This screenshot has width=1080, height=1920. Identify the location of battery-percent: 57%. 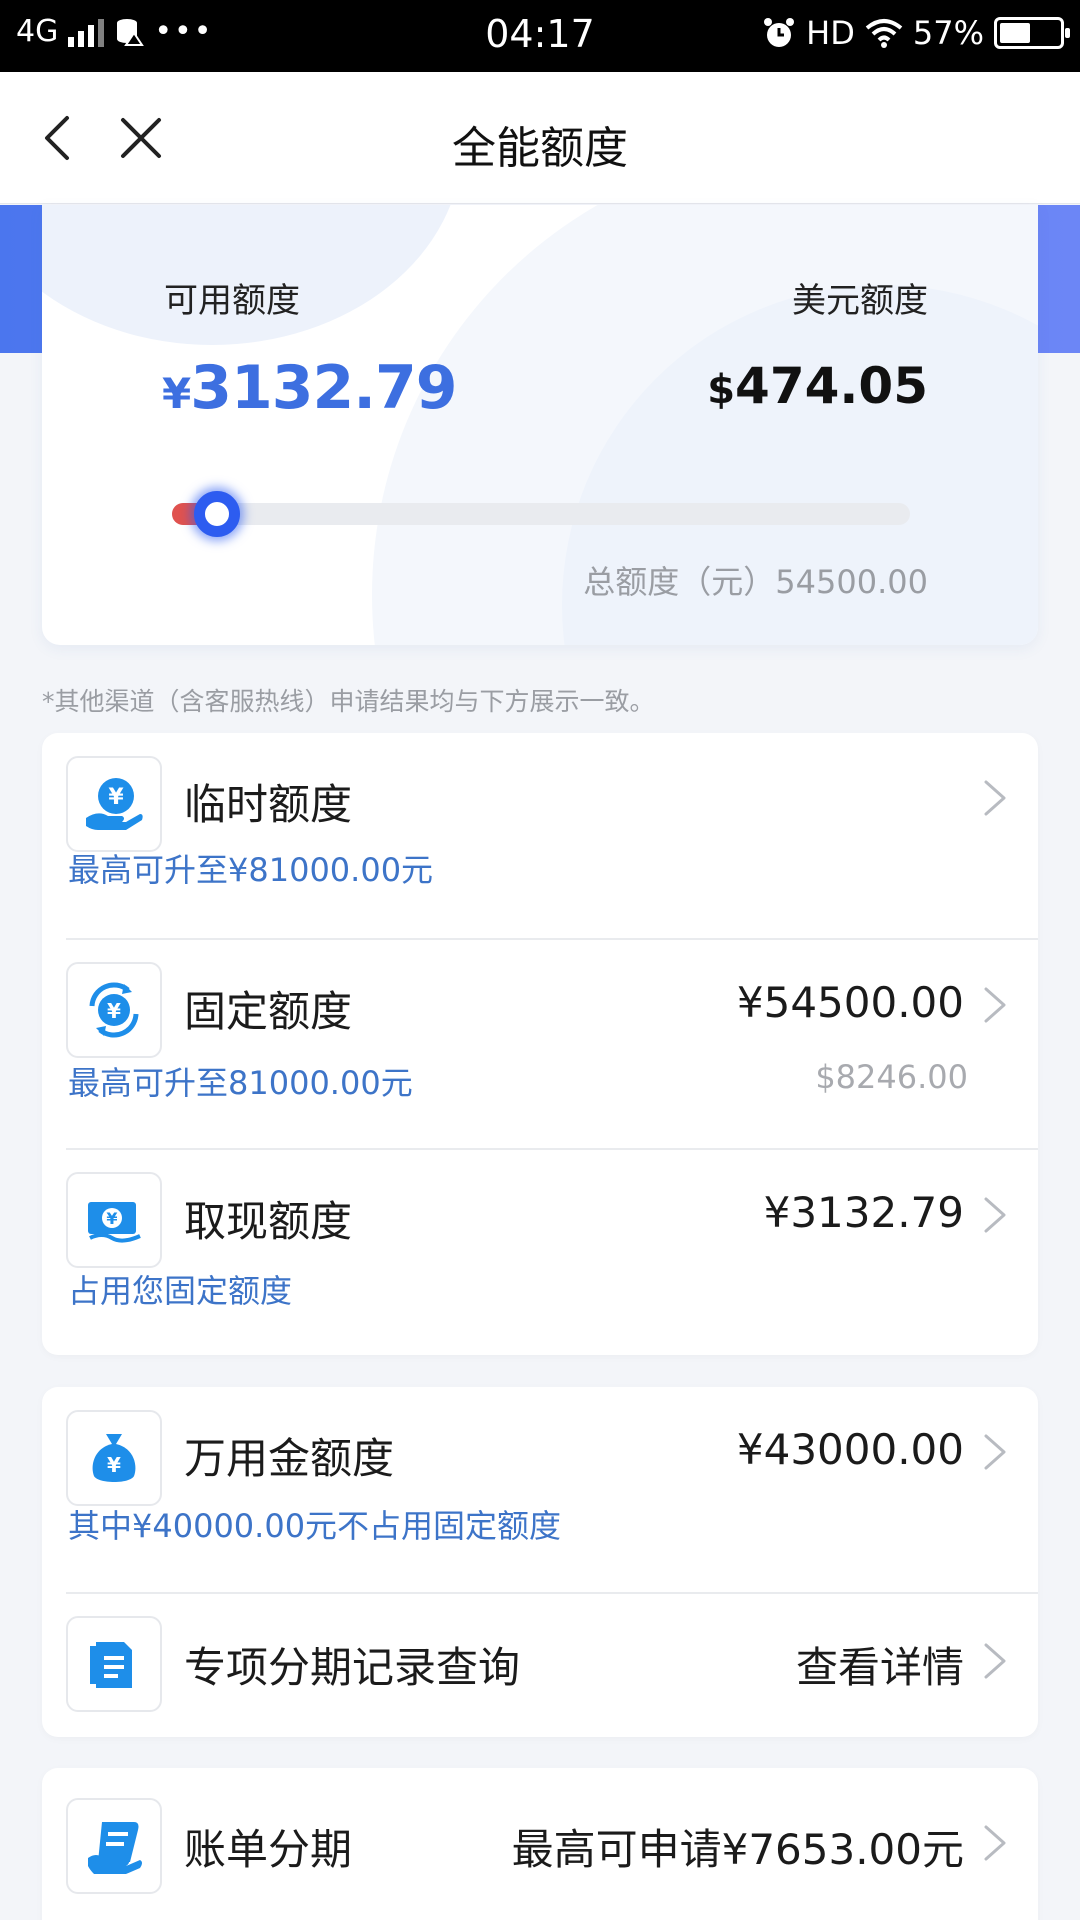
(948, 33).